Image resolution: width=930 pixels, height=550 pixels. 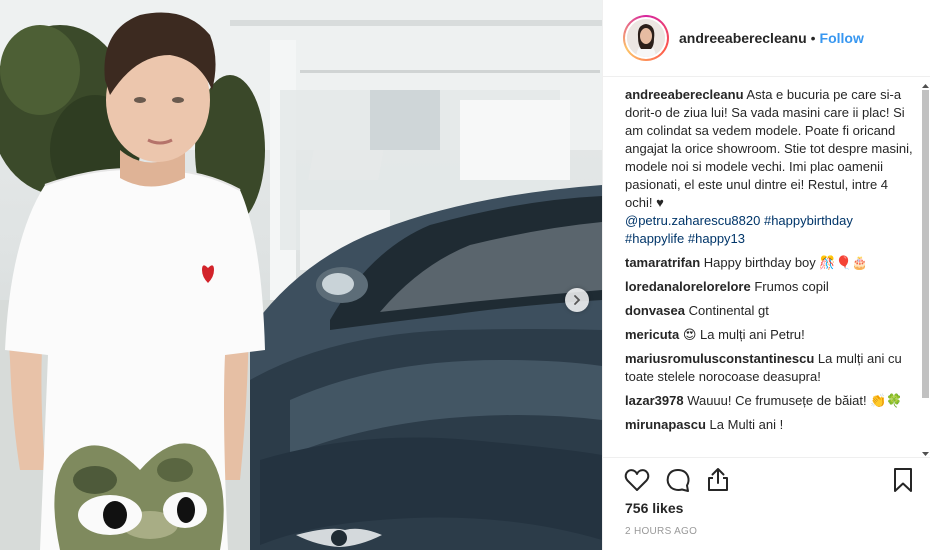 I want to click on story-ring, so click(x=646, y=38).